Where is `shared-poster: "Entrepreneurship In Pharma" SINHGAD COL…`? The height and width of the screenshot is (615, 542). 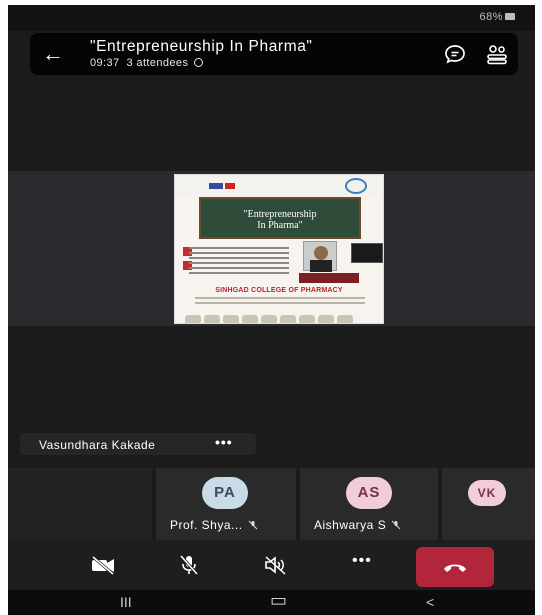 shared-poster: "Entrepreneurship In Pharma" SINHGAD COL… is located at coordinates (279, 249).